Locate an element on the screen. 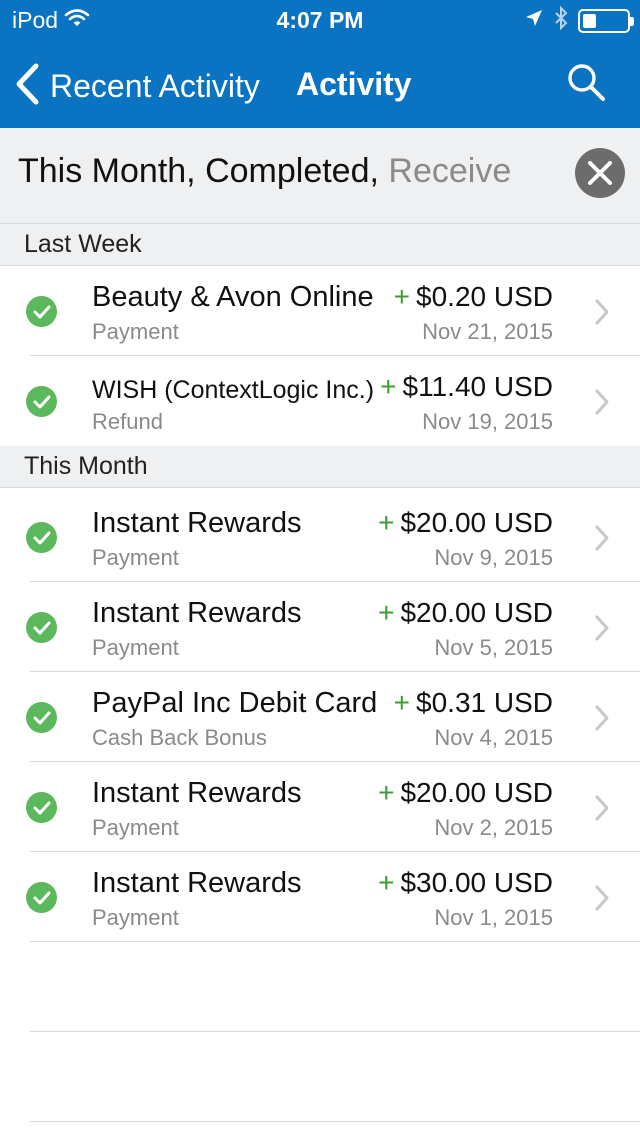 The width and height of the screenshot is (640, 1136). filter-text: This Month, Completed, is located at coordinates (203, 171).